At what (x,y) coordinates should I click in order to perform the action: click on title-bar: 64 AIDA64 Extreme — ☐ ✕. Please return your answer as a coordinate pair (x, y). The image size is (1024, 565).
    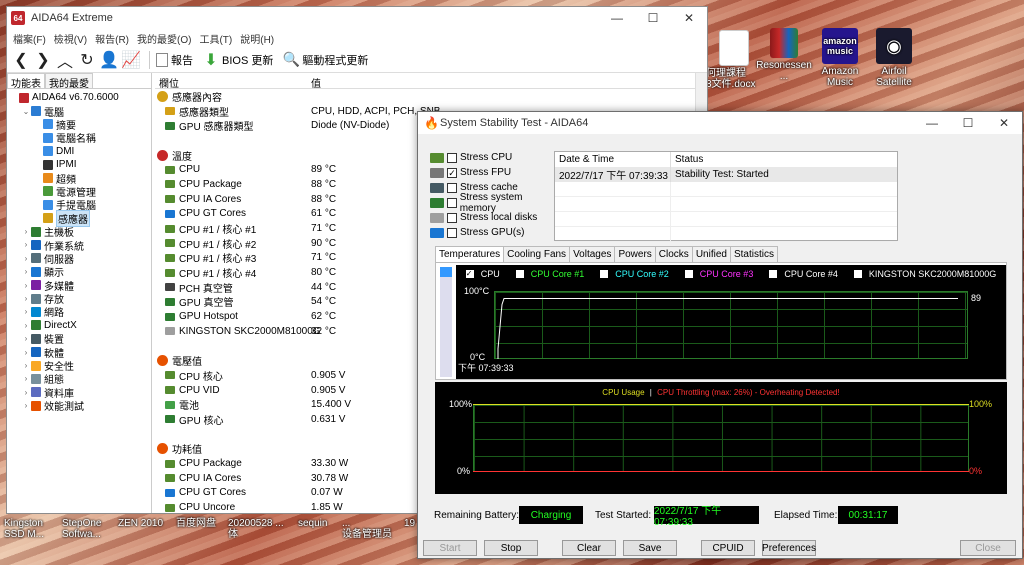
    Looking at the image, I should click on (357, 18).